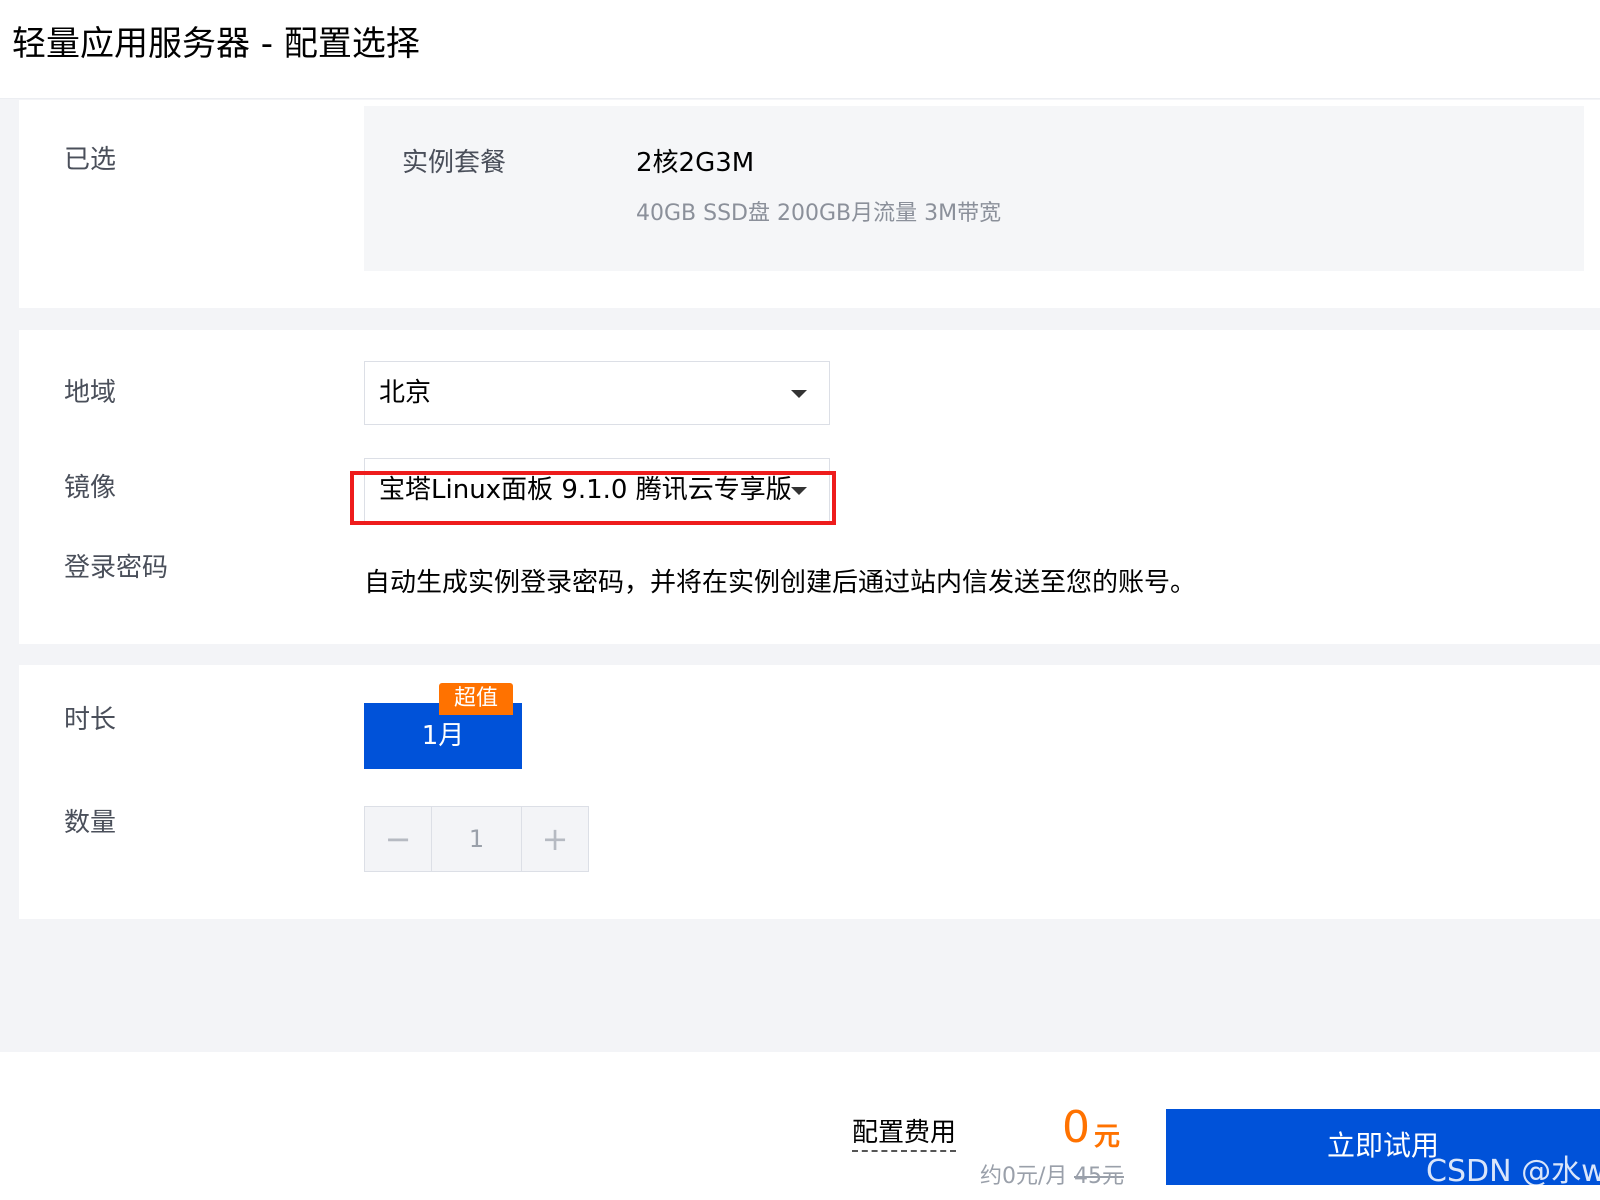 The image size is (1600, 1200). I want to click on duration-value: 1月, so click(443, 736).